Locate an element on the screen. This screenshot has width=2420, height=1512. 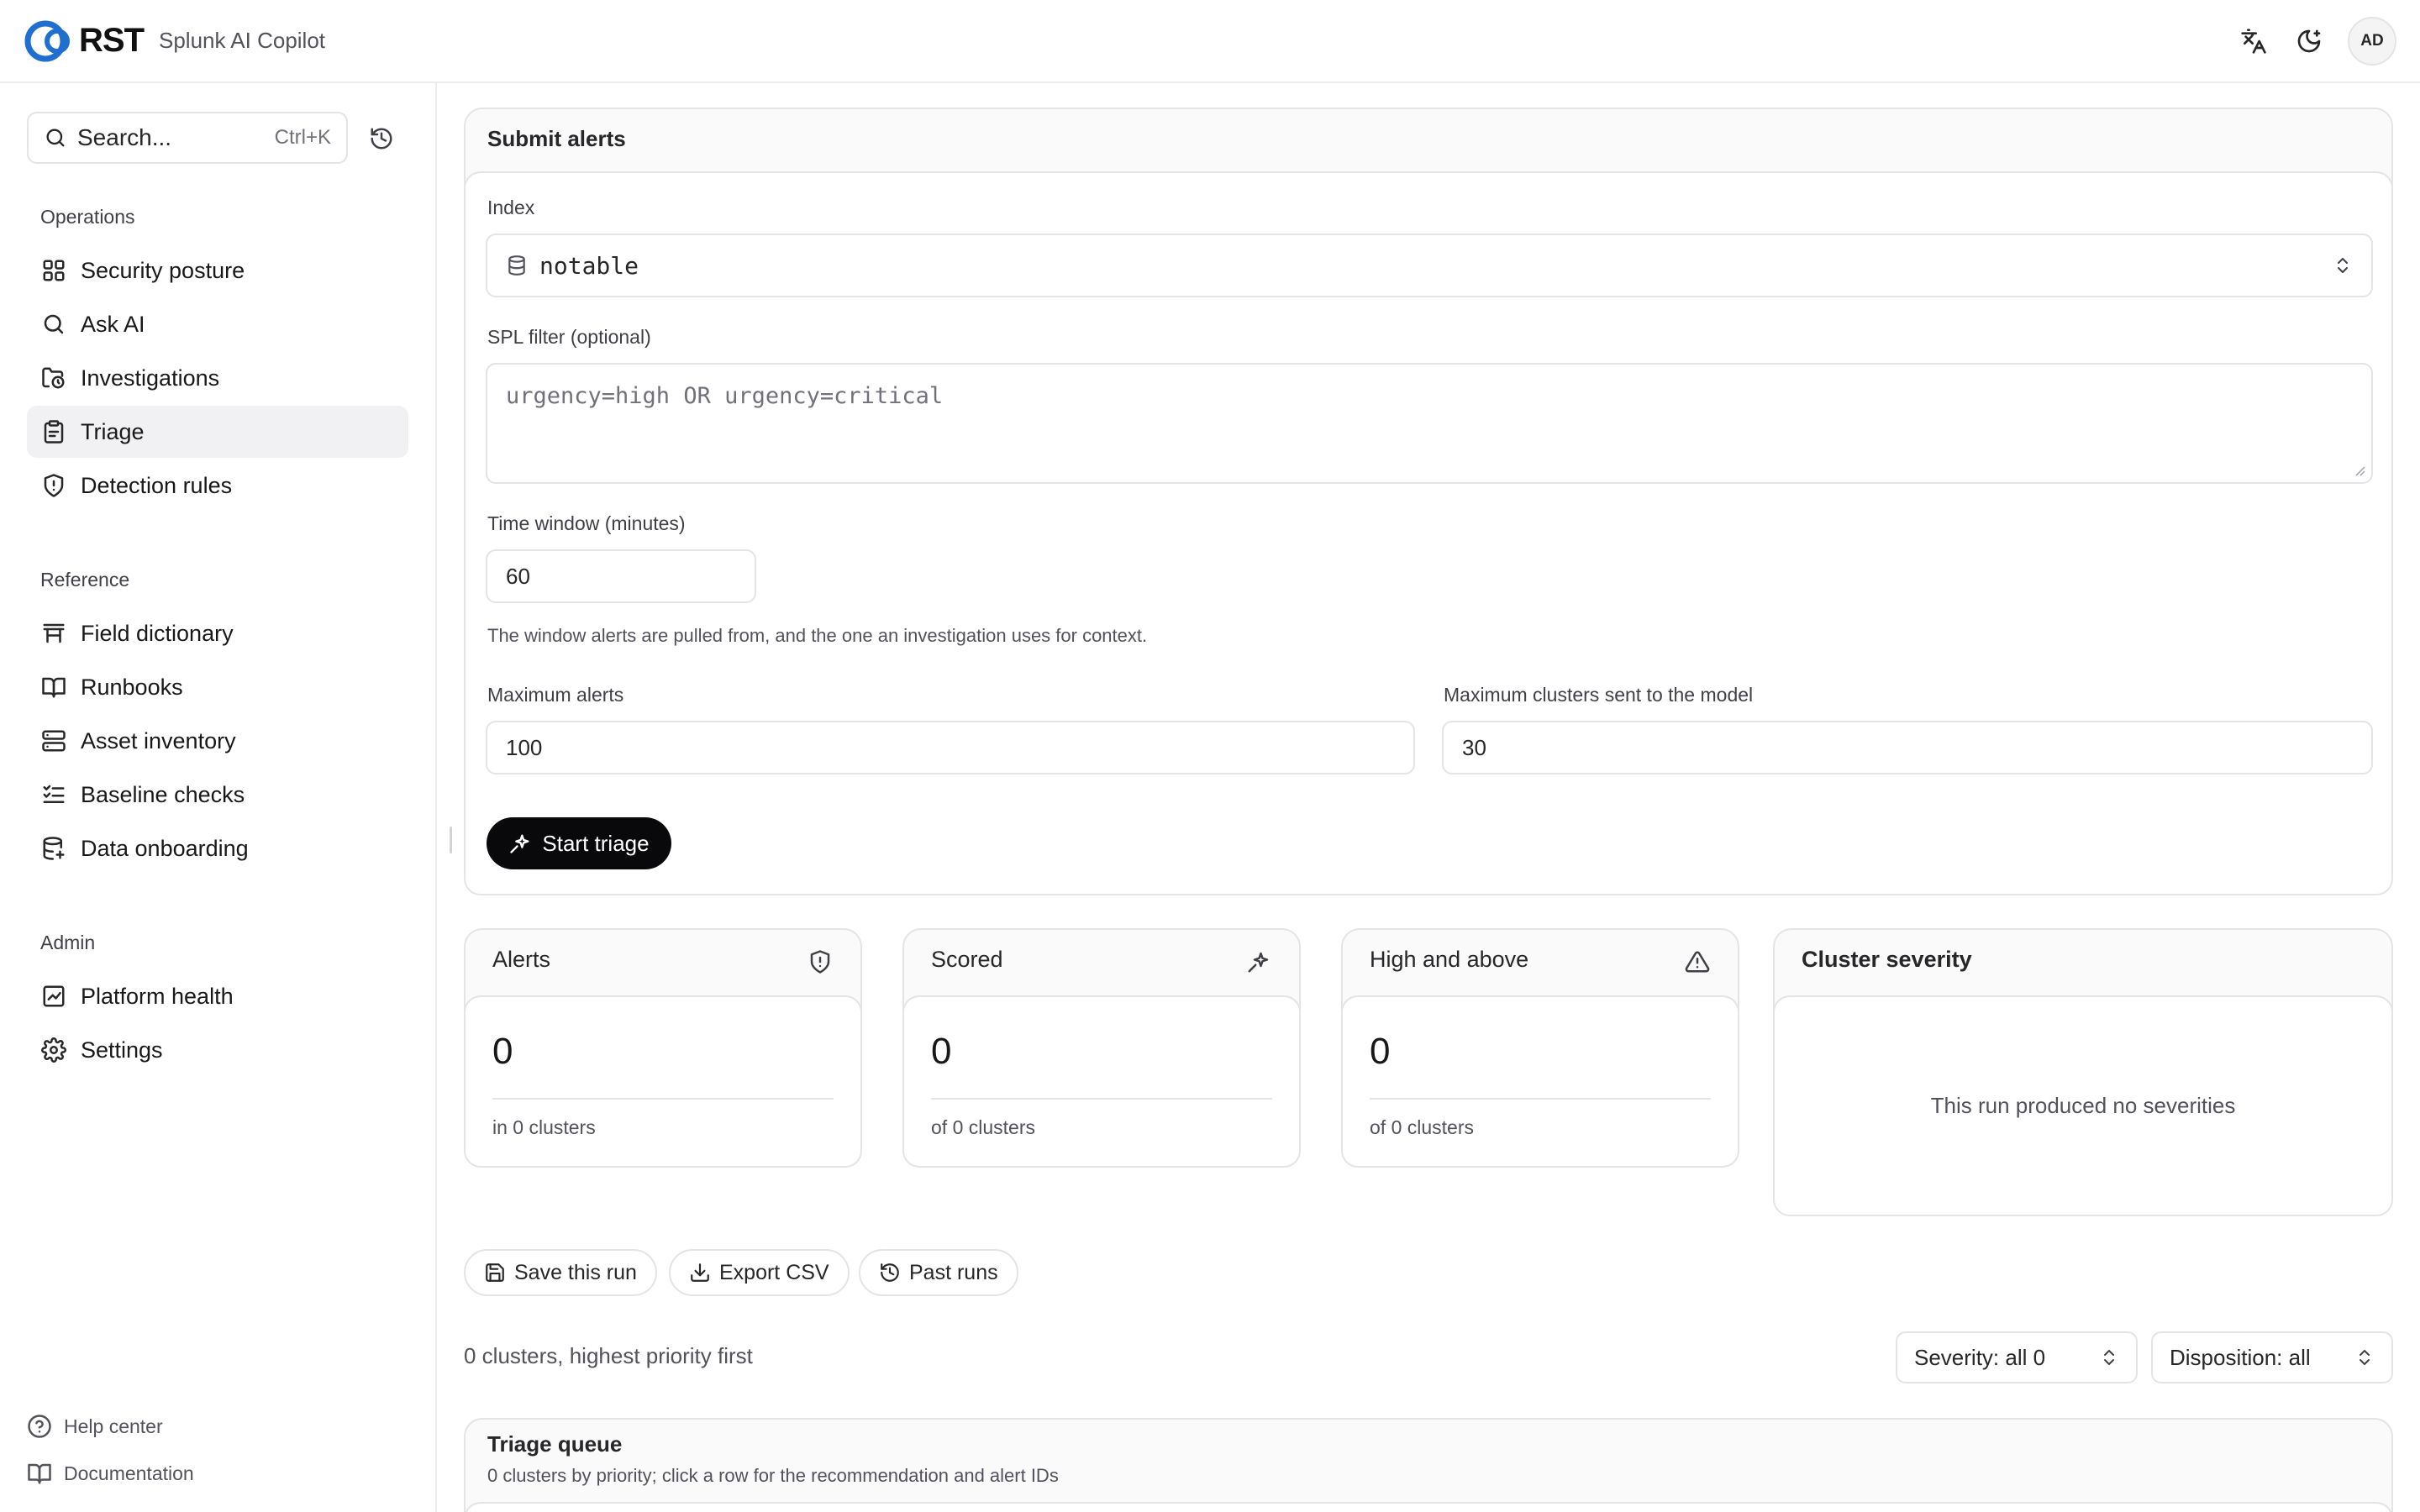
sidebar-item-asset-inventory: Asset inventory is located at coordinates (218, 741).